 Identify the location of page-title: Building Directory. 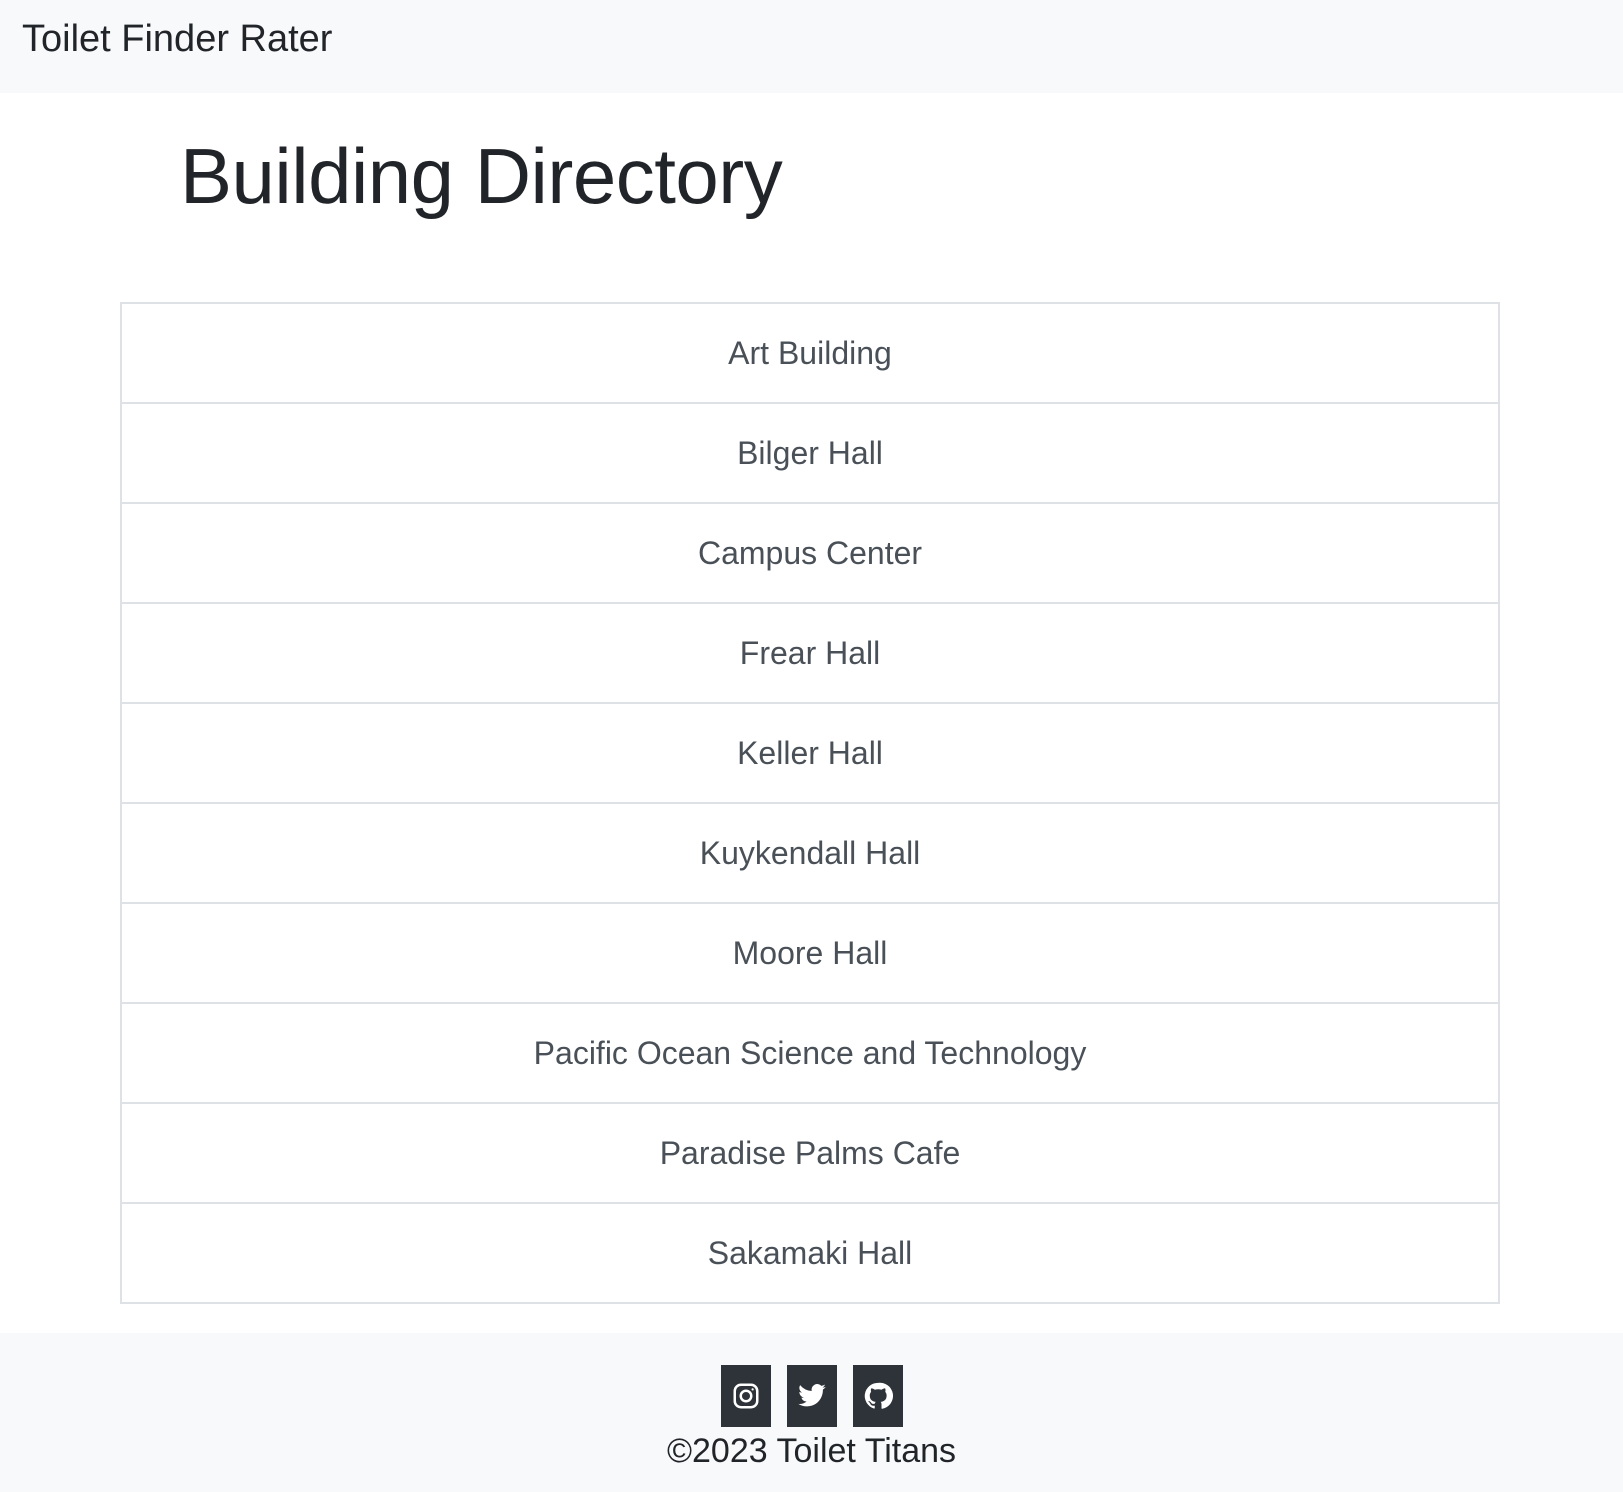
(481, 176).